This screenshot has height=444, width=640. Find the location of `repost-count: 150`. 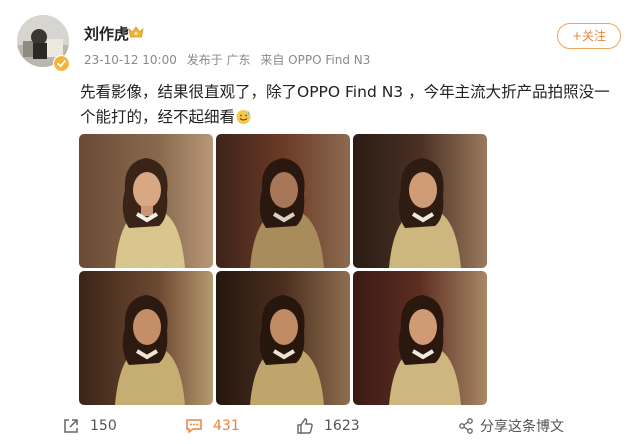

repost-count: 150 is located at coordinates (103, 426).